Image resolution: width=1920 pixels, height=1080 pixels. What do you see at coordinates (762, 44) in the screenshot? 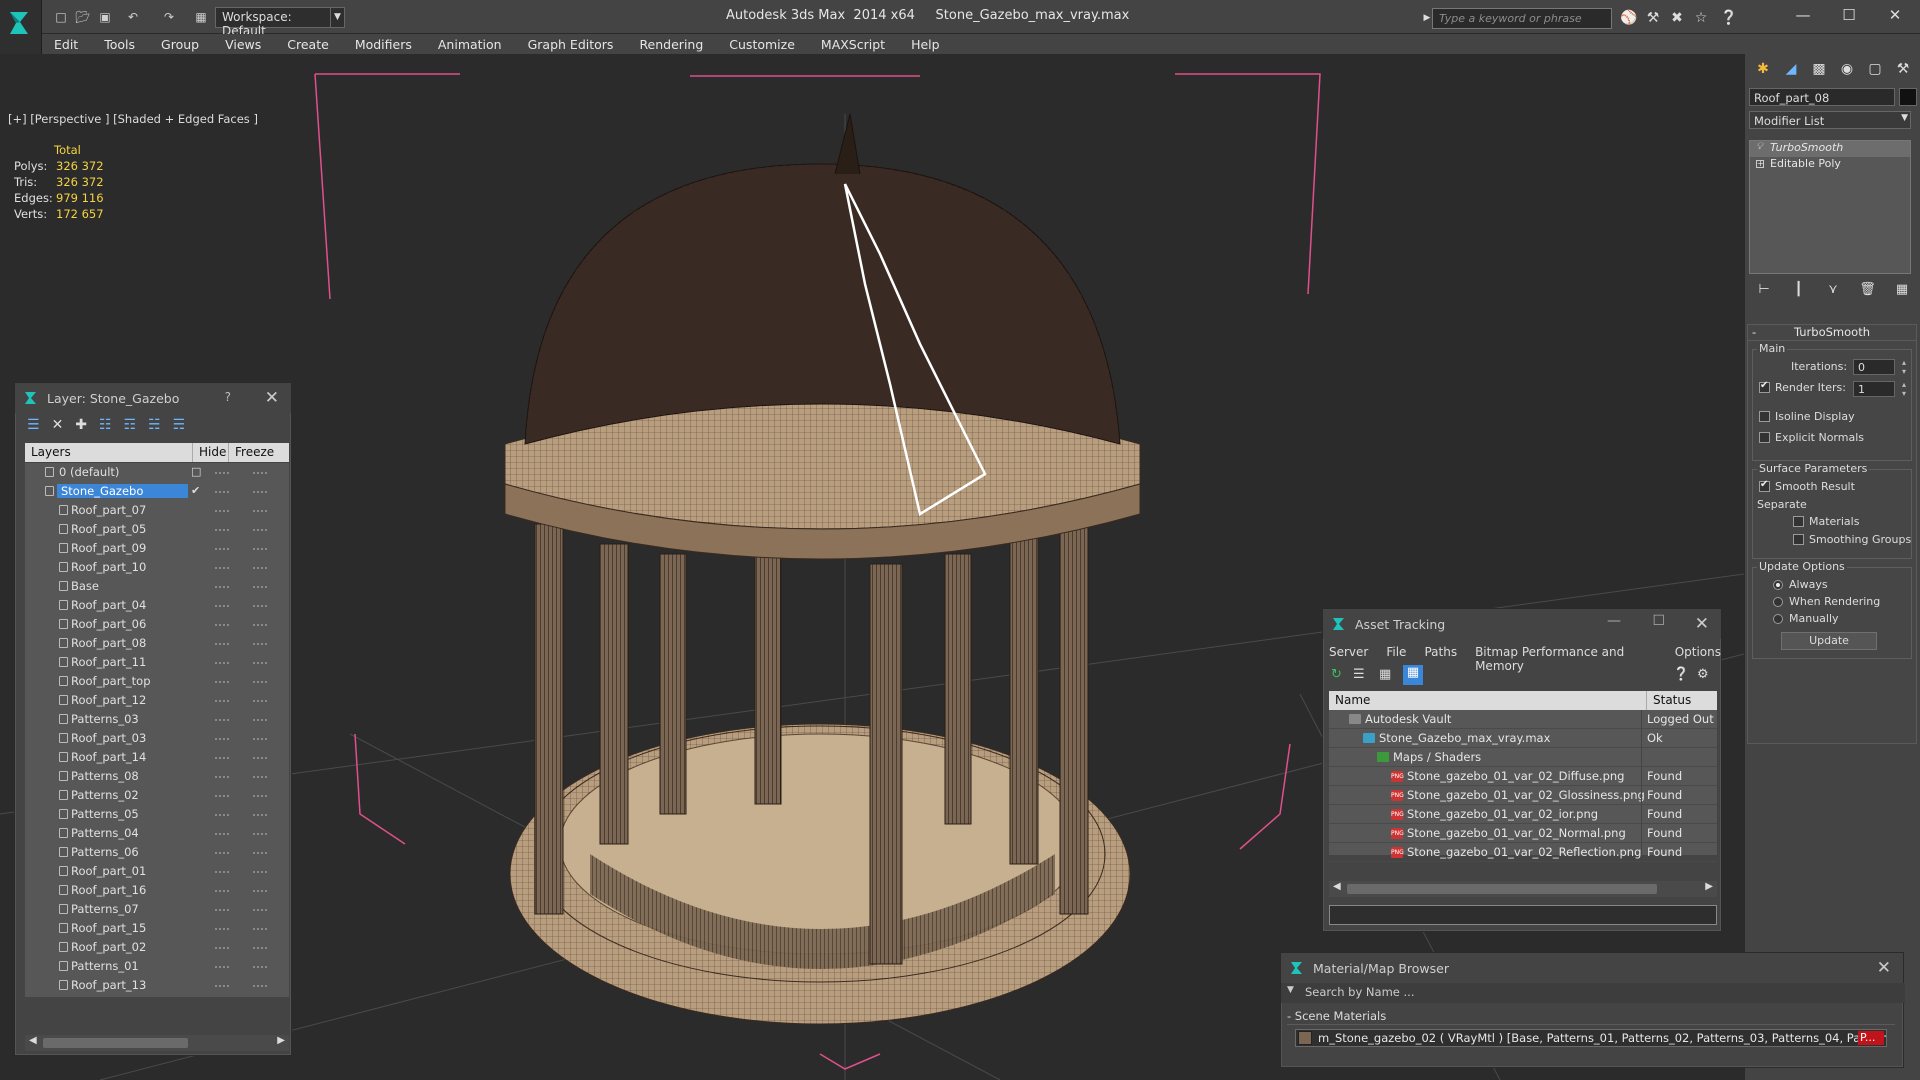
I see `menu-customize: Customize` at bounding box center [762, 44].